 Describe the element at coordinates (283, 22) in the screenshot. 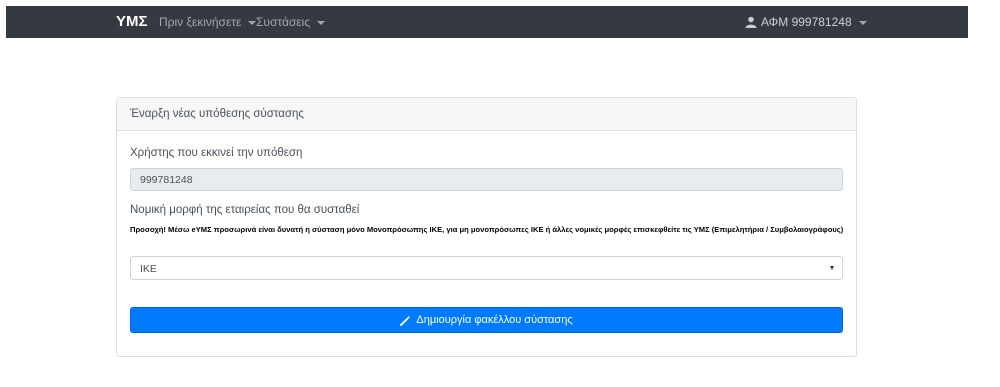

I see `nav-menu-establishments-label: Συστάσεις` at that location.